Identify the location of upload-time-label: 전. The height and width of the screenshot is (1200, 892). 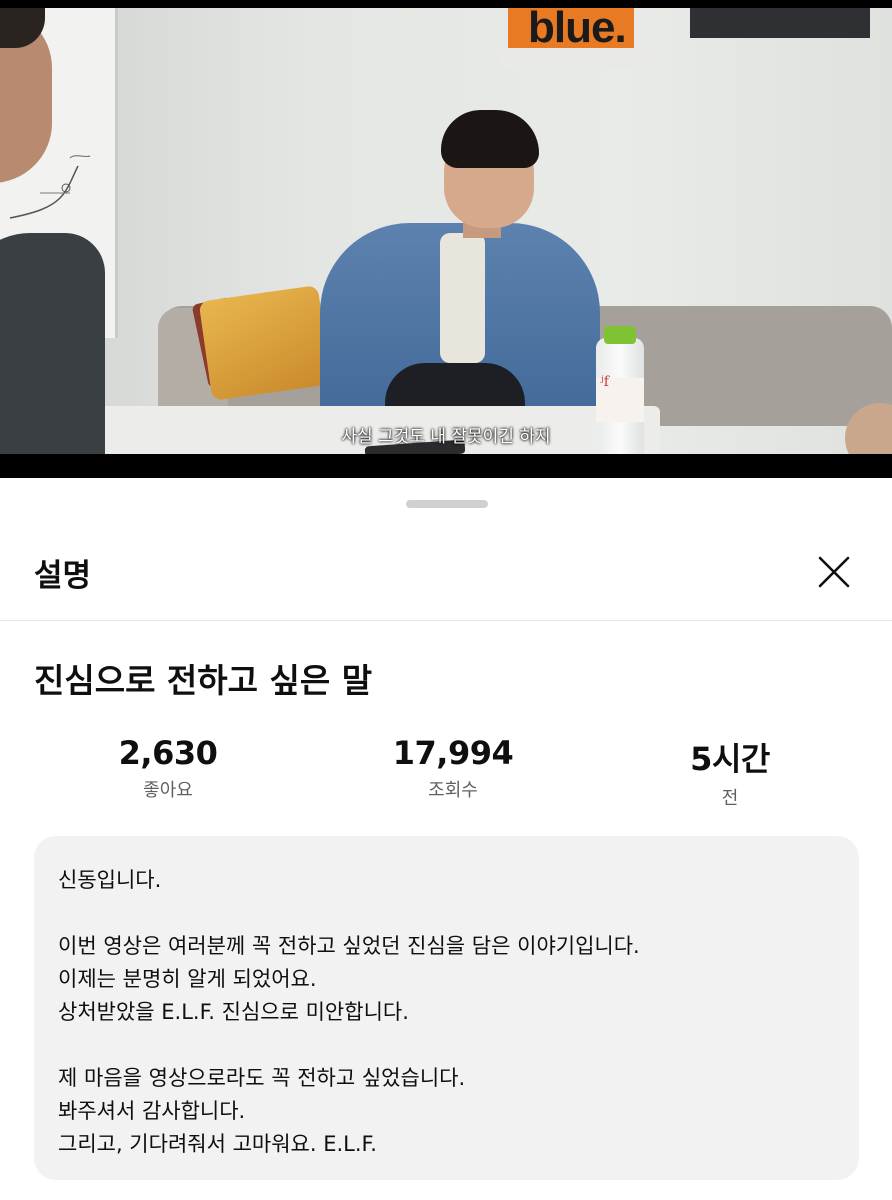
(730, 798).